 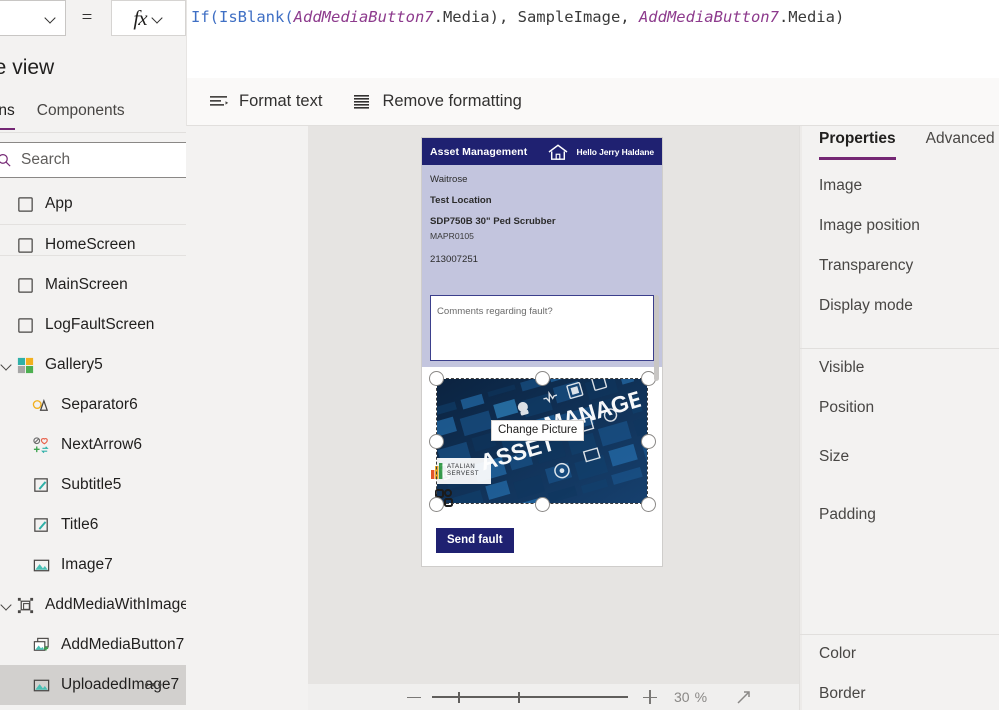 What do you see at coordinates (899, 186) in the screenshot?
I see `property-row-image: Image` at bounding box center [899, 186].